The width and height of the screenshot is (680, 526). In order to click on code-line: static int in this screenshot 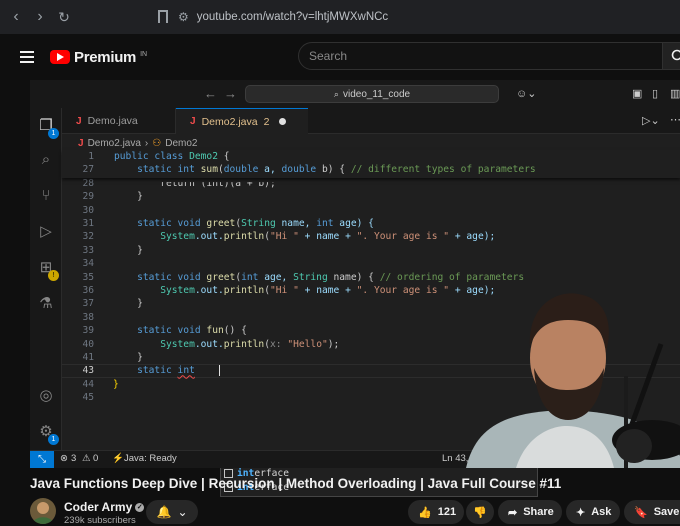, I will do `click(154, 371)`.